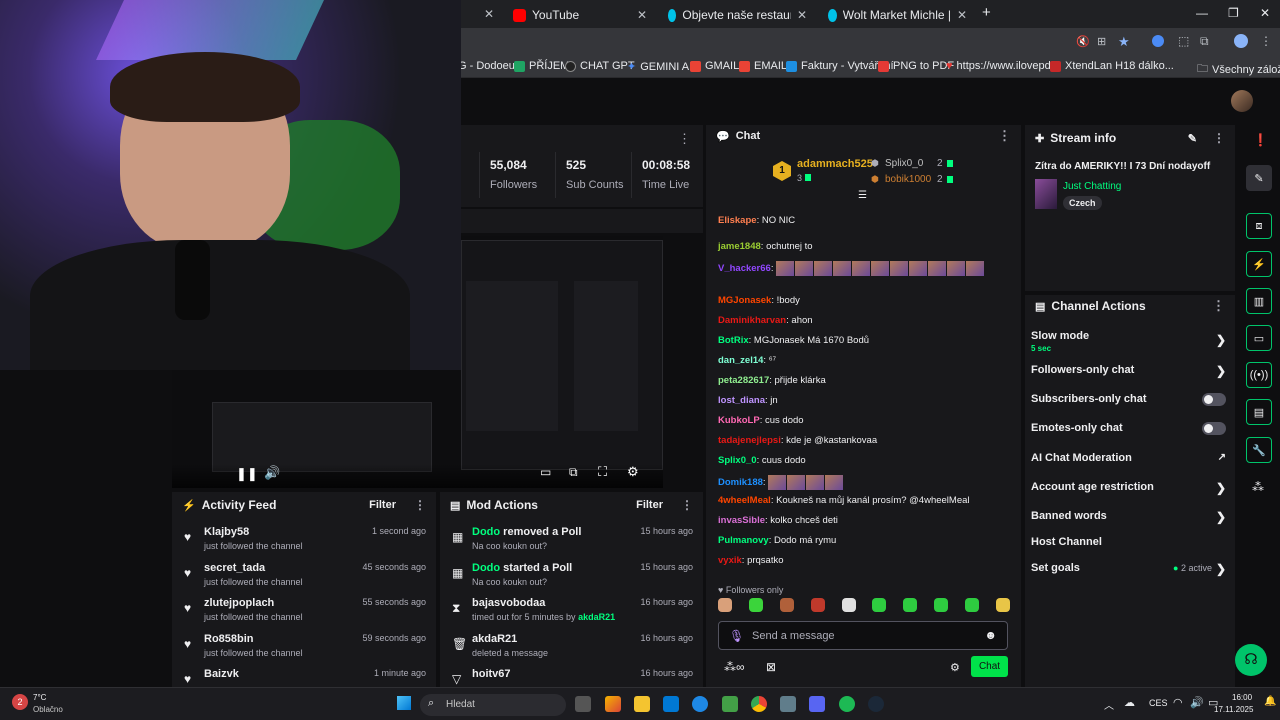 The height and width of the screenshot is (720, 1280). What do you see at coordinates (1083, 41) in the screenshot?
I see `mute-icon: 🔇` at bounding box center [1083, 41].